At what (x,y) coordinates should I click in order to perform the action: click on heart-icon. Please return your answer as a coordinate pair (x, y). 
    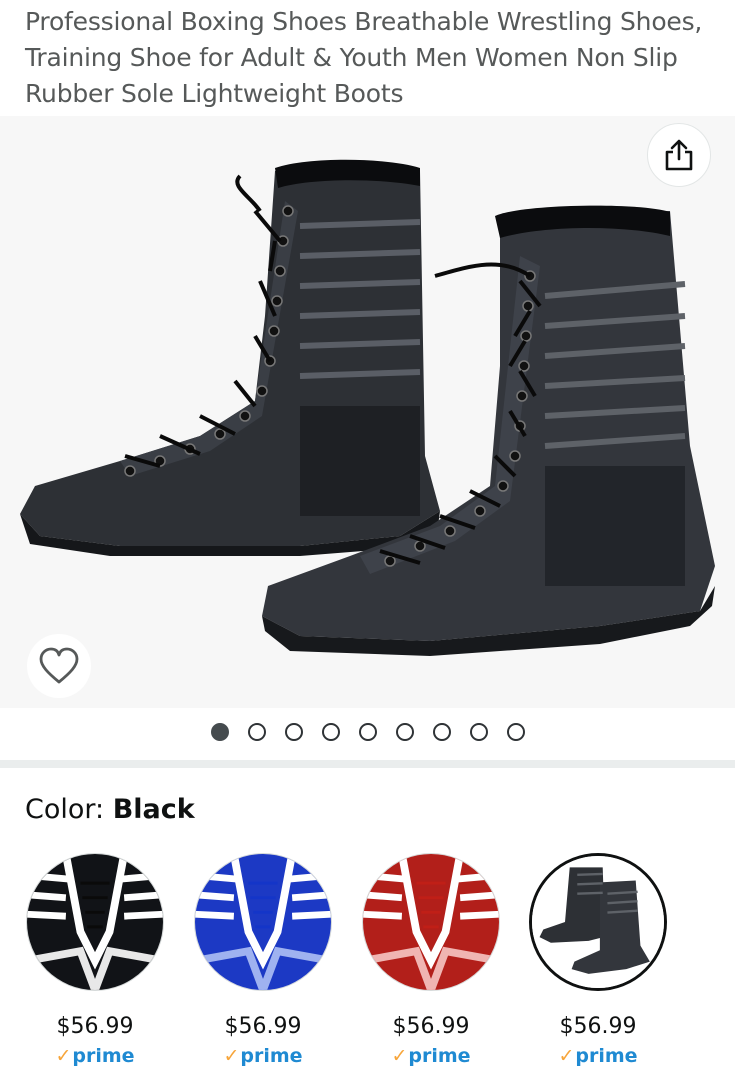
    Looking at the image, I should click on (59, 665).